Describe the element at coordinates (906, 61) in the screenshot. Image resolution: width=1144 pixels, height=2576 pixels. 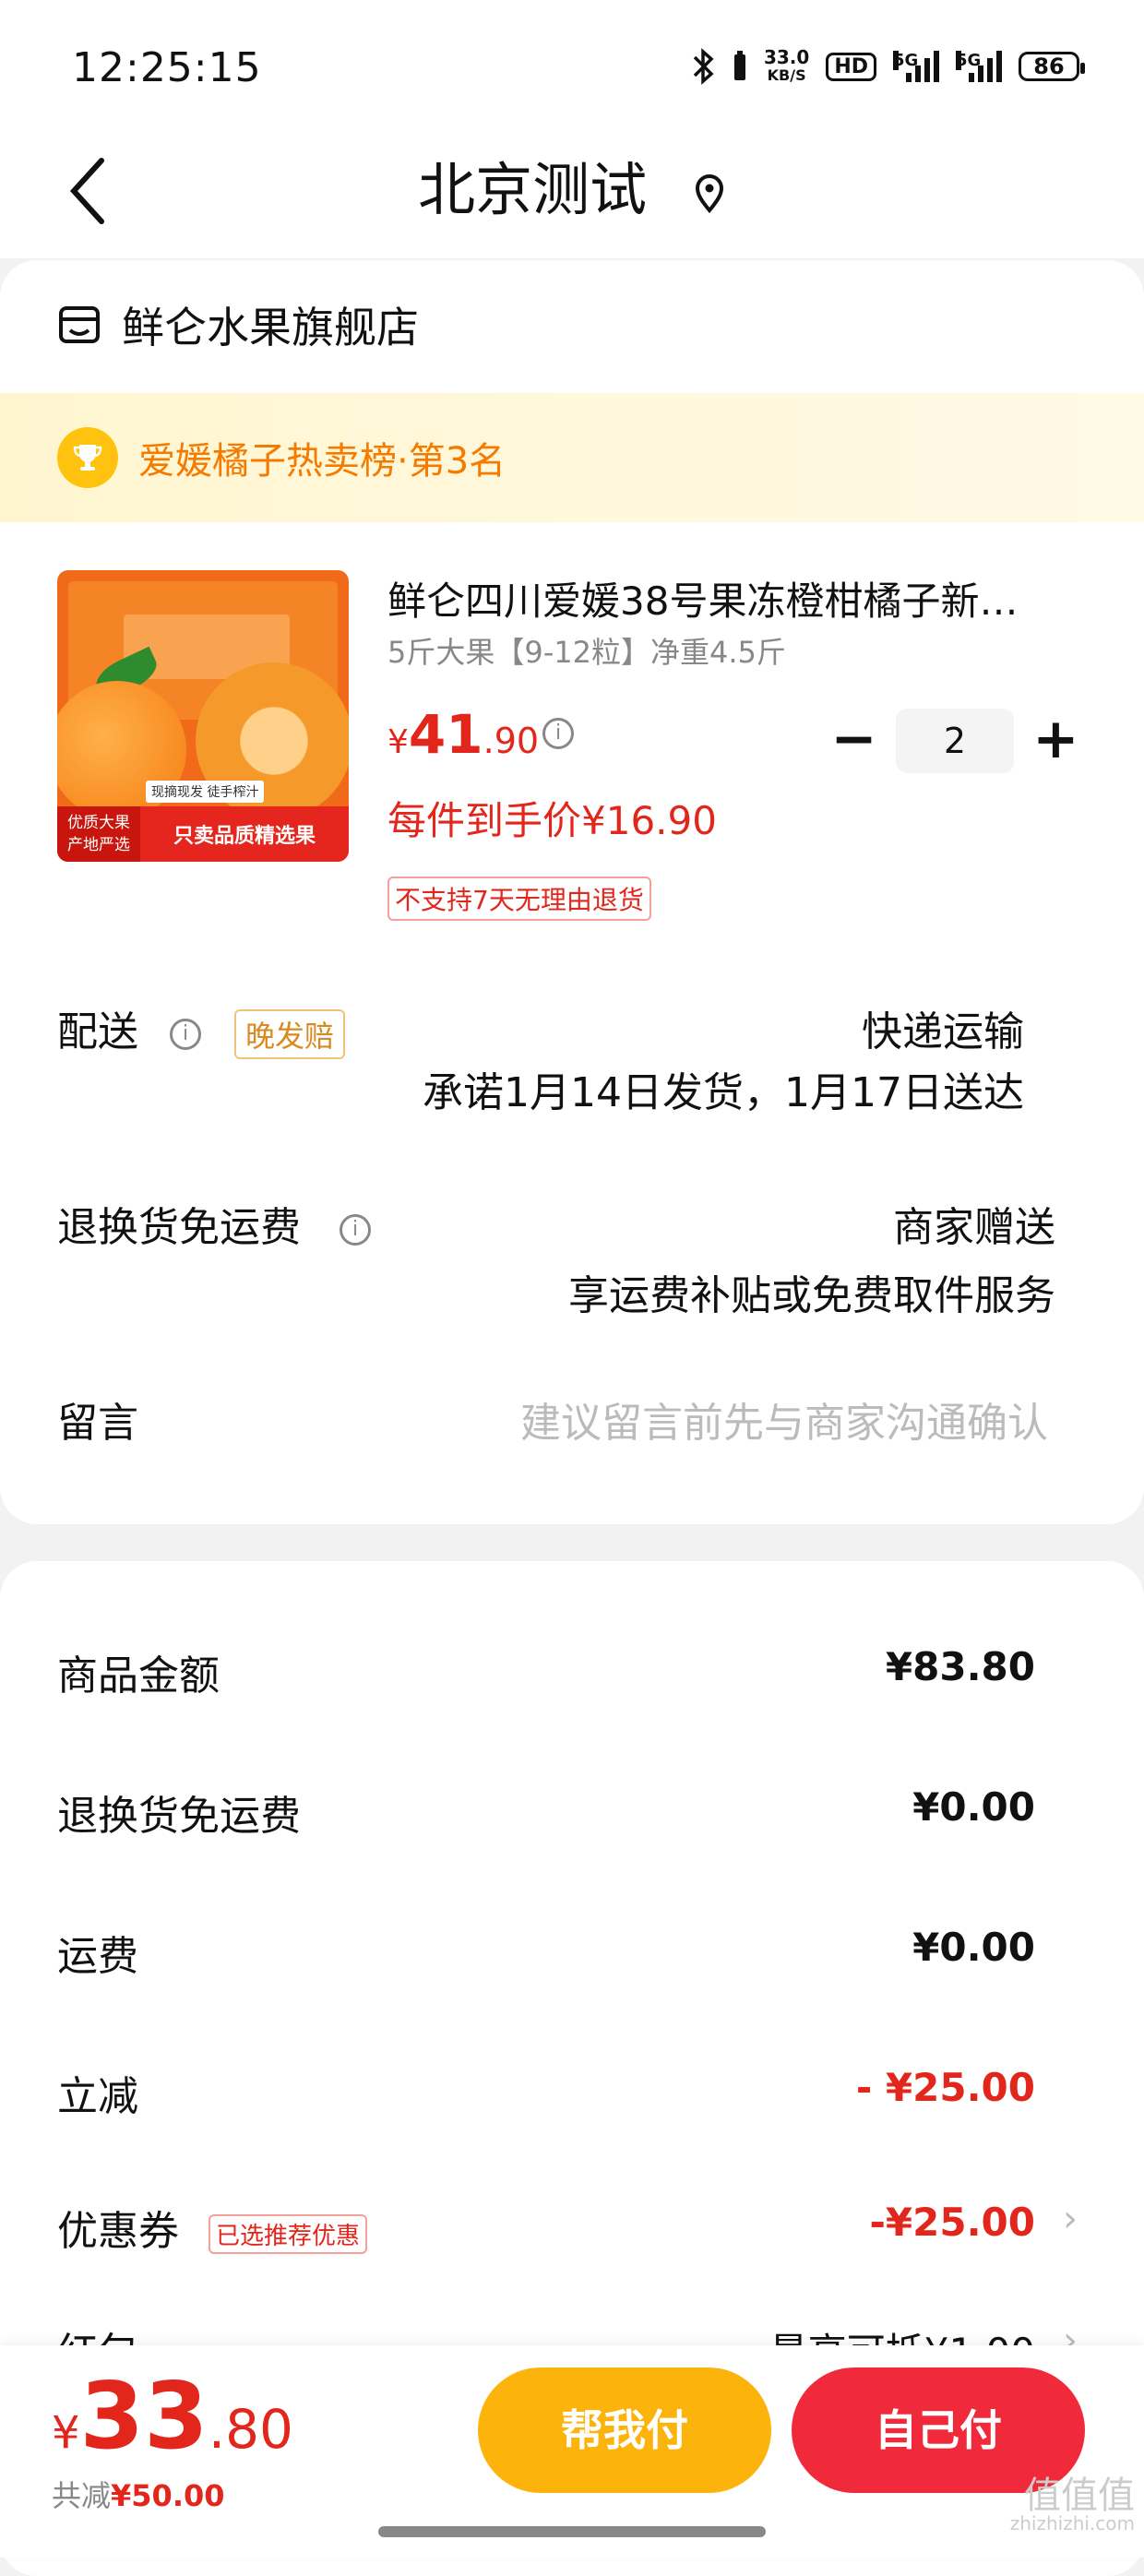
I see `sim1-label: 5G` at that location.